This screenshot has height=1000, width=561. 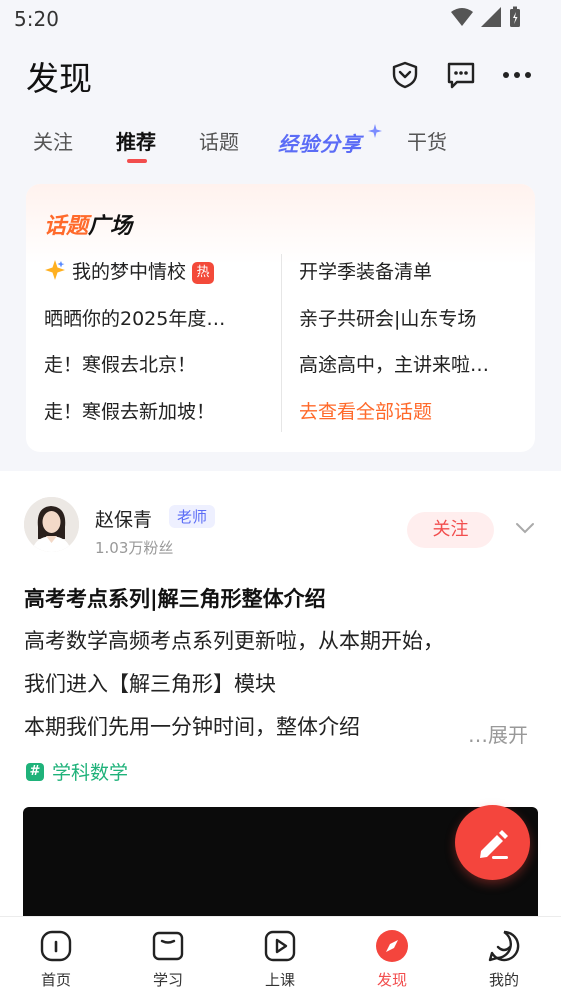 I want to click on study-icon, so click(x=168, y=946).